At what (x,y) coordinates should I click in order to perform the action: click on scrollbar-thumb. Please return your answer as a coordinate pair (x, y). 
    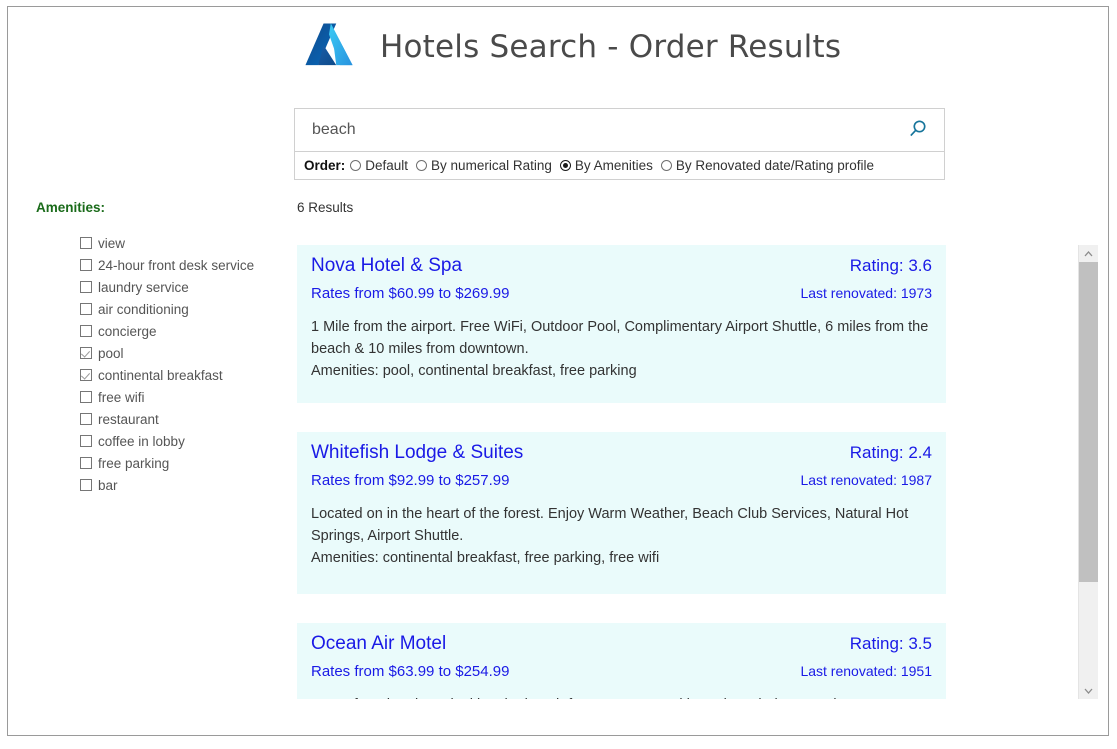
    Looking at the image, I should click on (1088, 422).